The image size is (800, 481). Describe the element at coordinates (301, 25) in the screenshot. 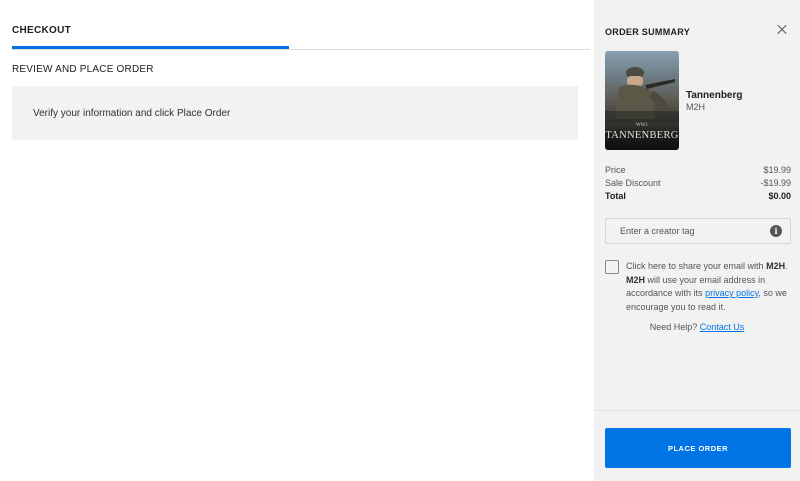

I see `checkout-tabbar: CHECKOUT` at that location.